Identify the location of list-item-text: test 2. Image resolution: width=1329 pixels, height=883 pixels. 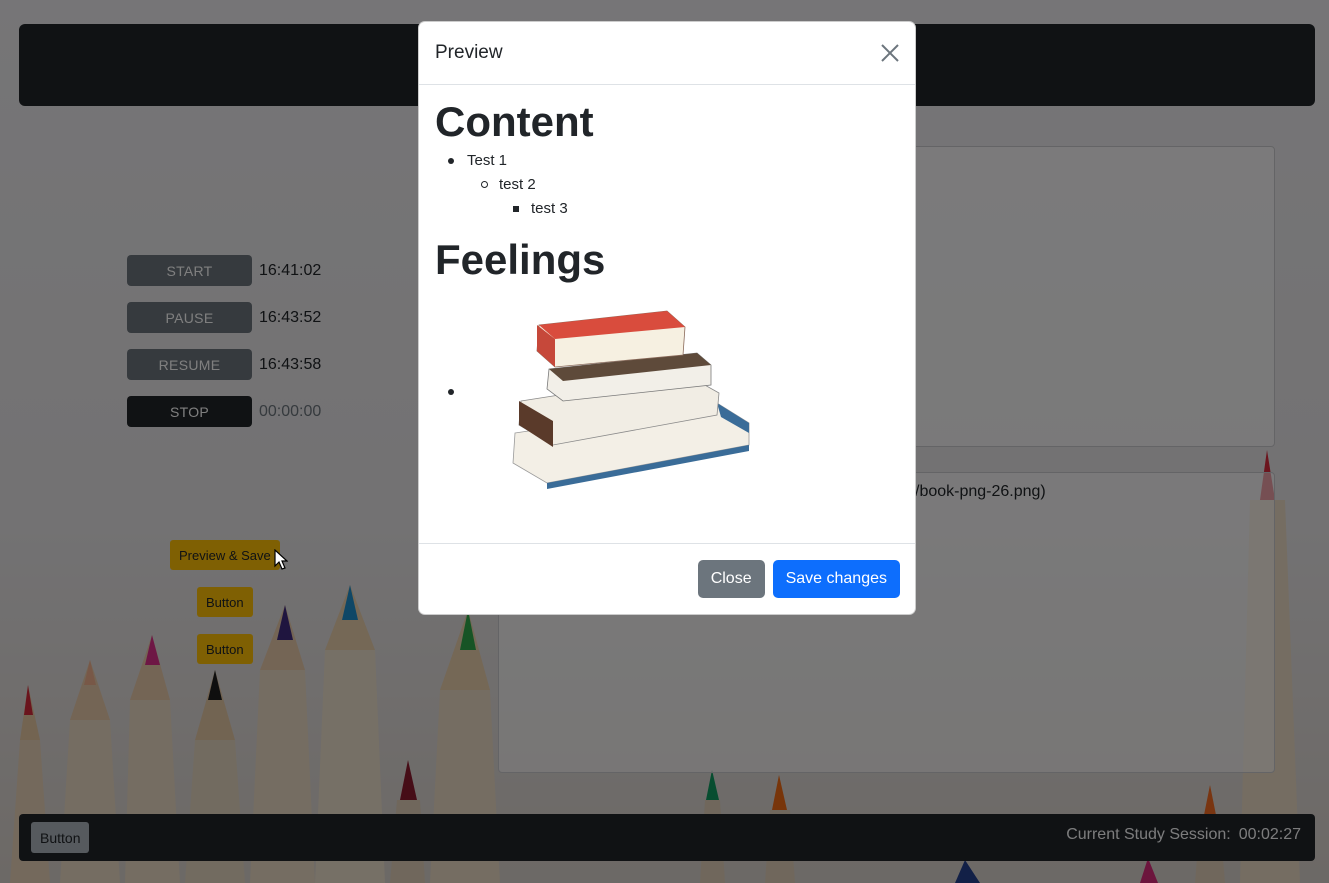
(517, 184).